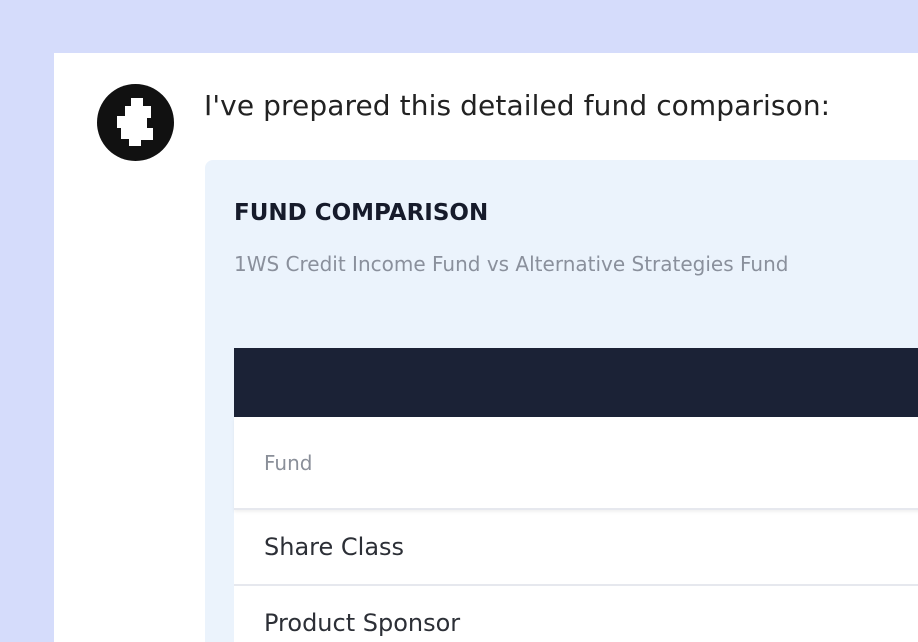 Image resolution: width=918 pixels, height=642 pixels. Describe the element at coordinates (576, 463) in the screenshot. I see `table-row-fund: Fund` at that location.